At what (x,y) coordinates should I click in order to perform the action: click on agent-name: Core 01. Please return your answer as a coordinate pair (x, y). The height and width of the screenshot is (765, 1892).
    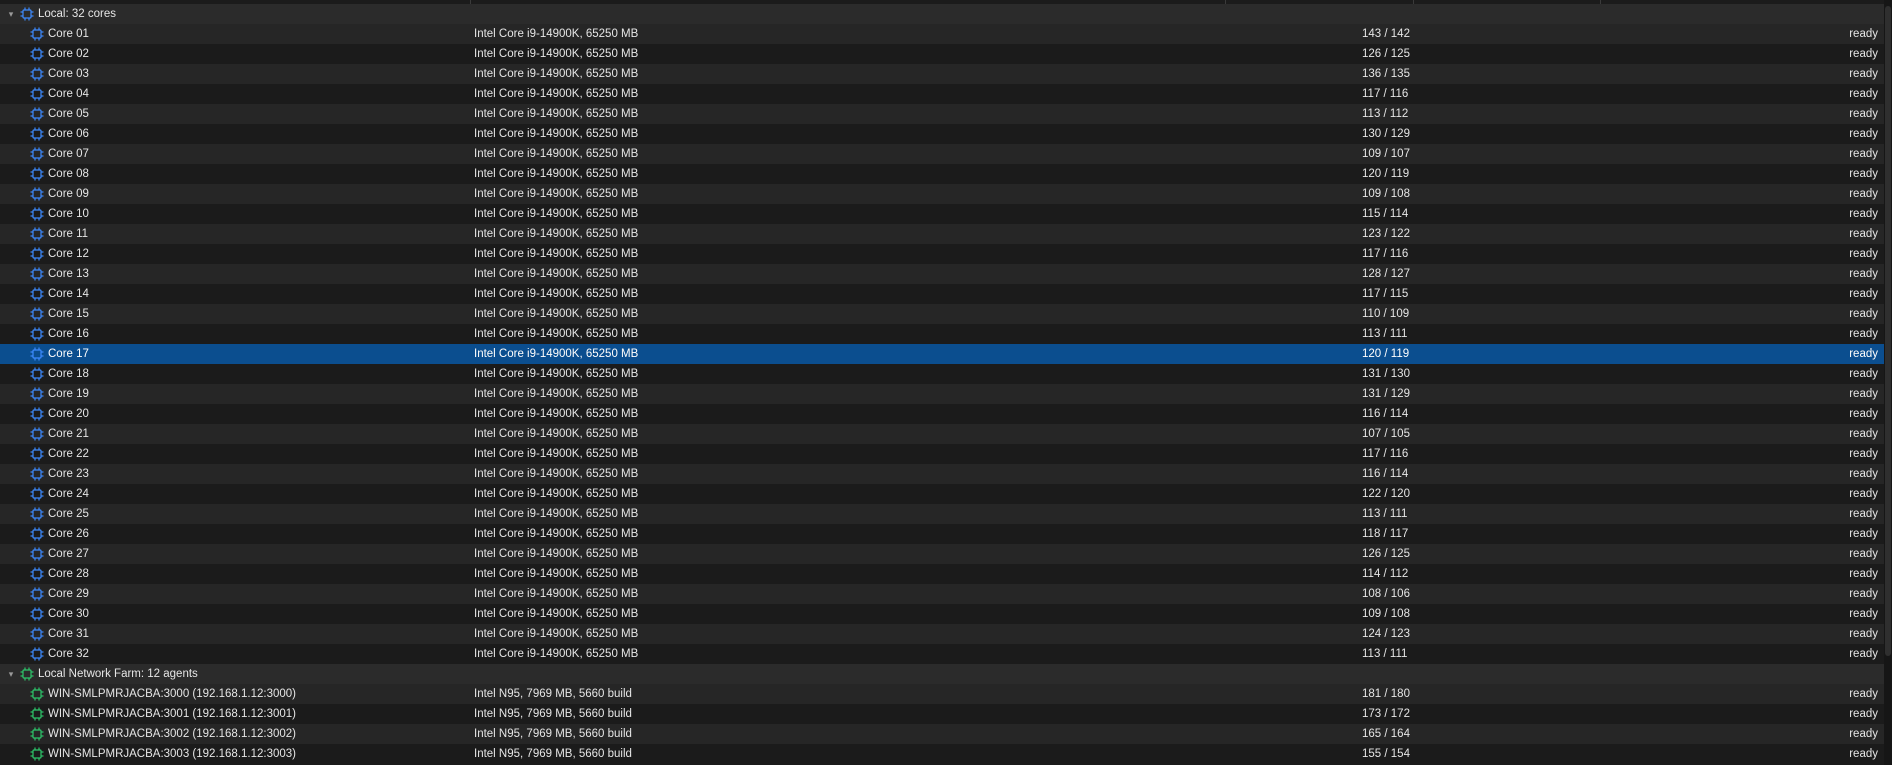
    Looking at the image, I should click on (68, 34).